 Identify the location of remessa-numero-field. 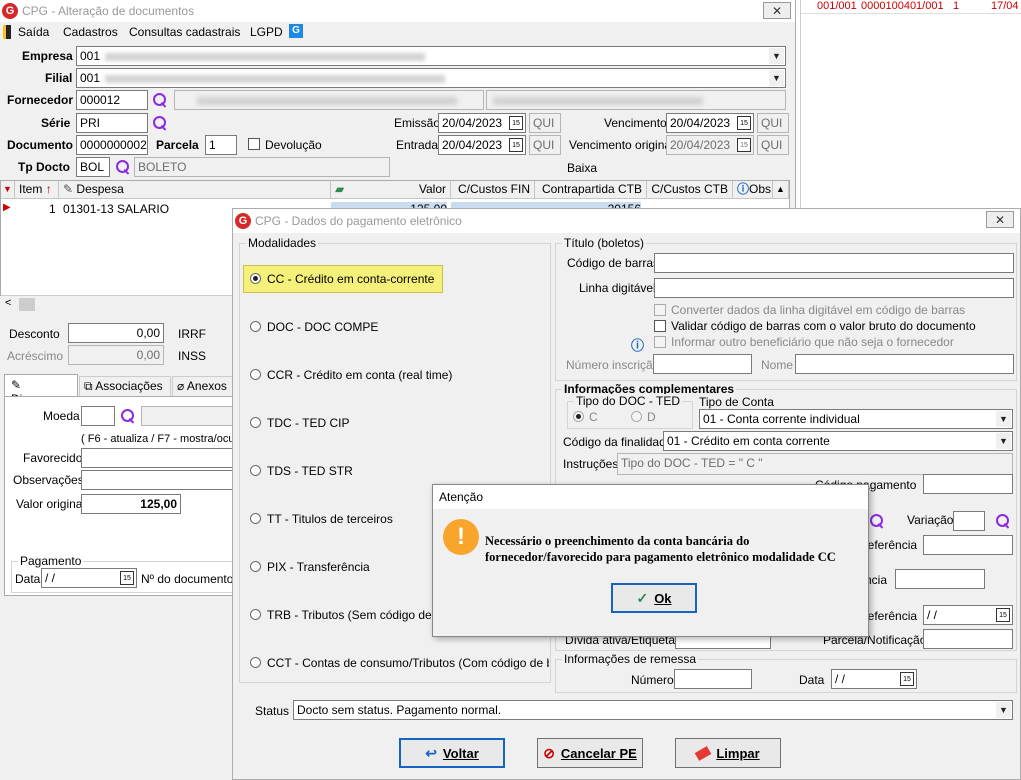
(713, 679).